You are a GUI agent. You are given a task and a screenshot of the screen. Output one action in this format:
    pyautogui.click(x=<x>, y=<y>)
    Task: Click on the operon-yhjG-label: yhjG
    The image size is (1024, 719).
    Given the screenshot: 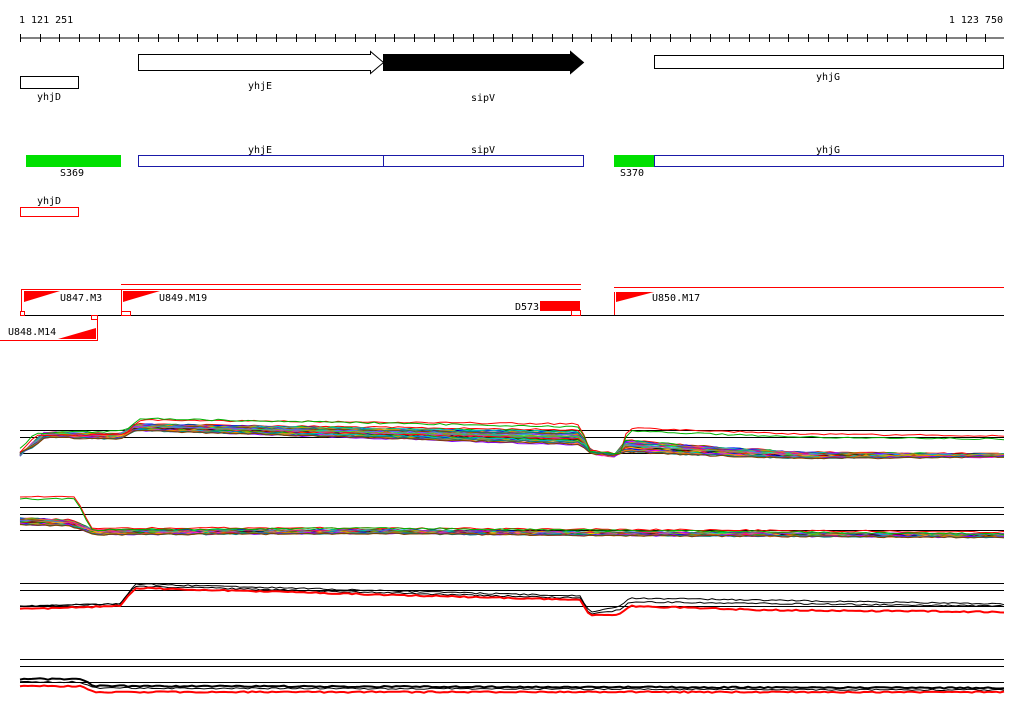 What is the action you would take?
    pyautogui.click(x=828, y=150)
    